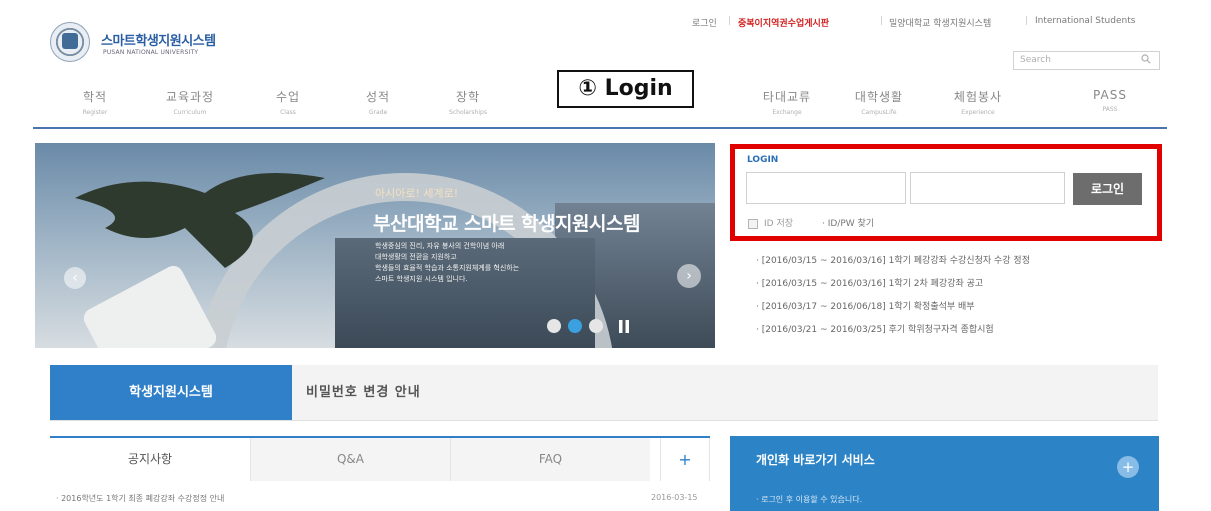  I want to click on nav-campus-life: 대학생활 CampusLife, so click(879, 102).